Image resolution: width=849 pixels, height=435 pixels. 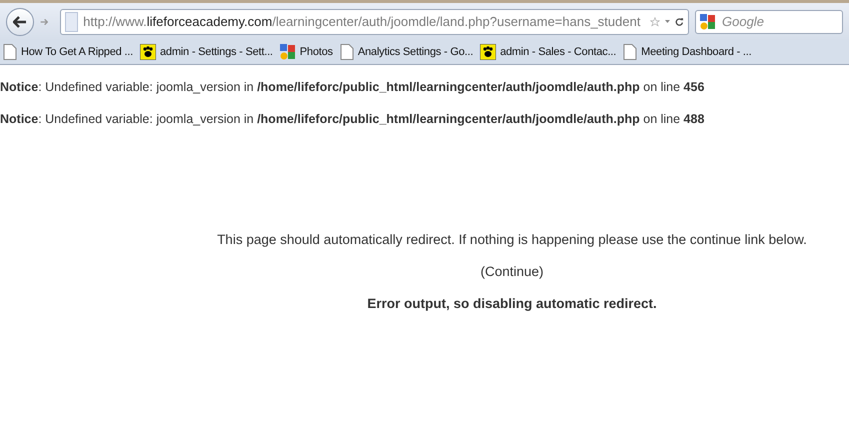 I want to click on error-message: Error output, so disabling automatic redirect., so click(x=512, y=303).